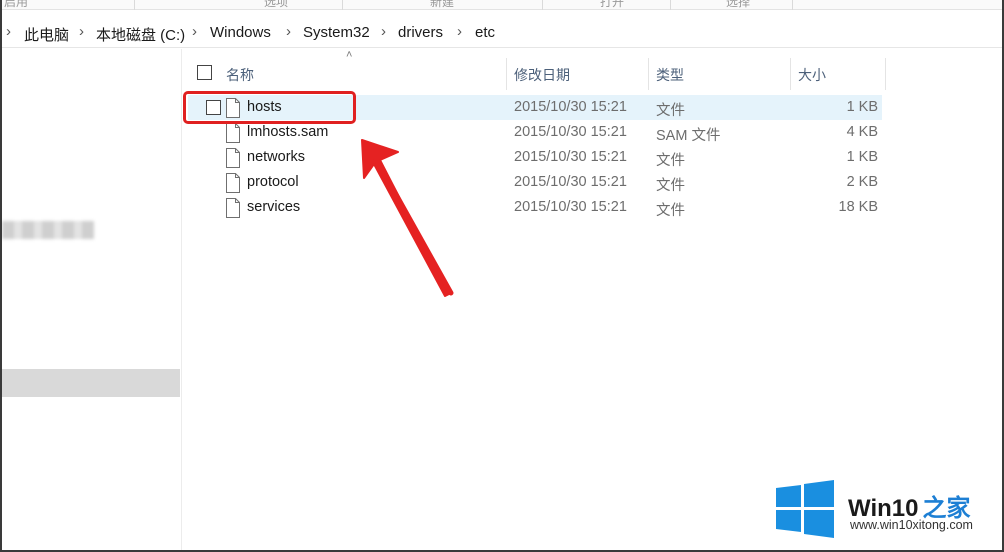  What do you see at coordinates (911, 525) in the screenshot?
I see `watermark-url: www.win10xitong.com` at bounding box center [911, 525].